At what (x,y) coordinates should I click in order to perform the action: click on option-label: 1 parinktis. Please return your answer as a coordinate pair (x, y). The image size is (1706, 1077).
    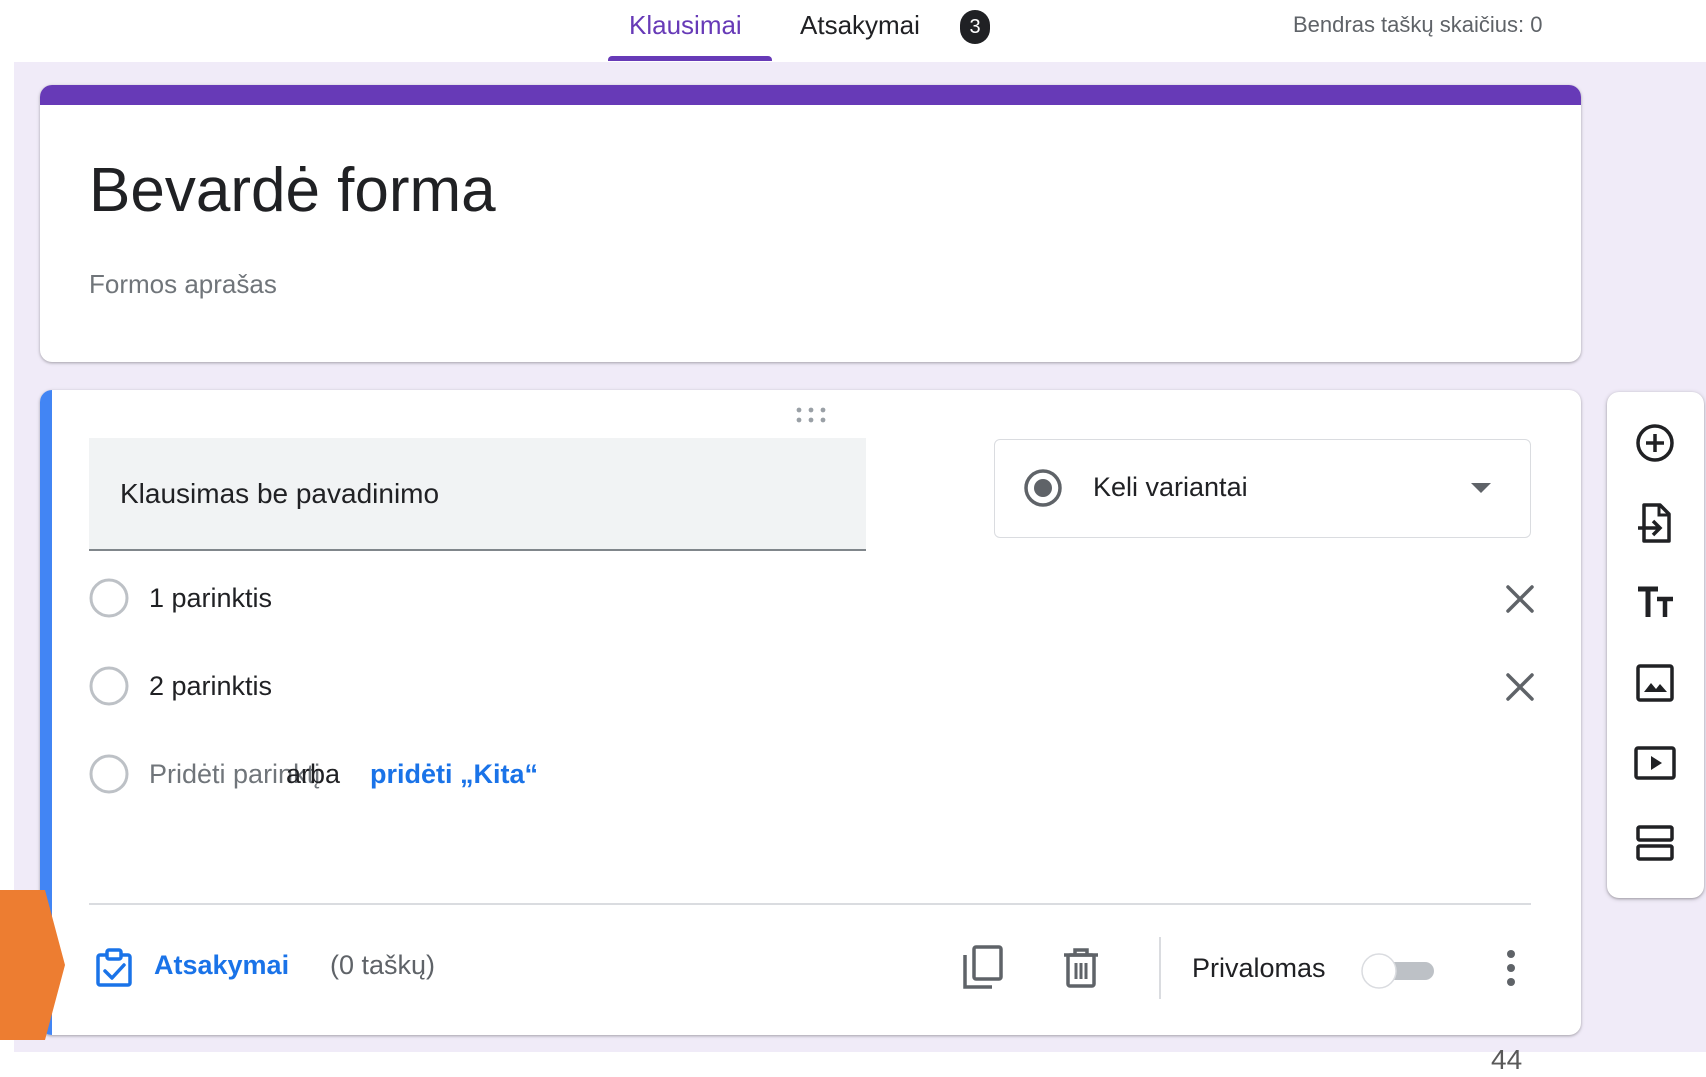
    Looking at the image, I should click on (210, 598).